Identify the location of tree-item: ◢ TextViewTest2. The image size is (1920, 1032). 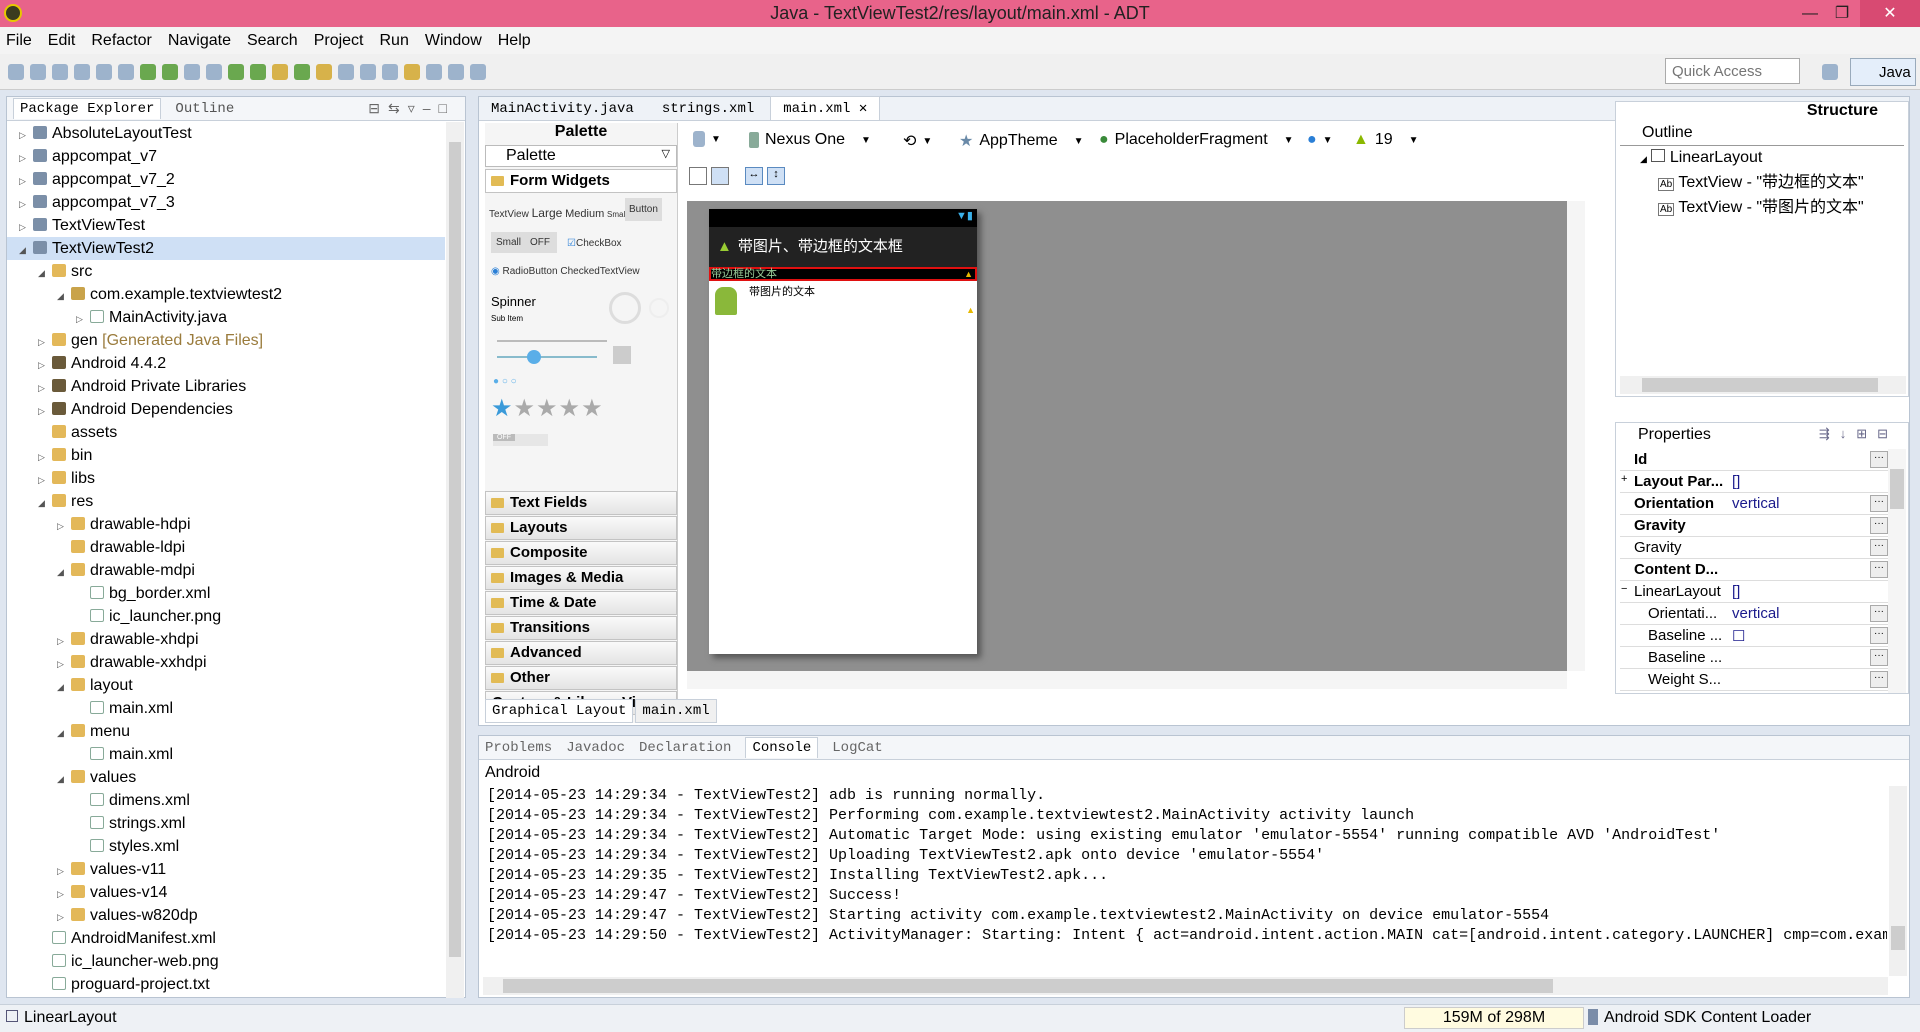
(226, 248).